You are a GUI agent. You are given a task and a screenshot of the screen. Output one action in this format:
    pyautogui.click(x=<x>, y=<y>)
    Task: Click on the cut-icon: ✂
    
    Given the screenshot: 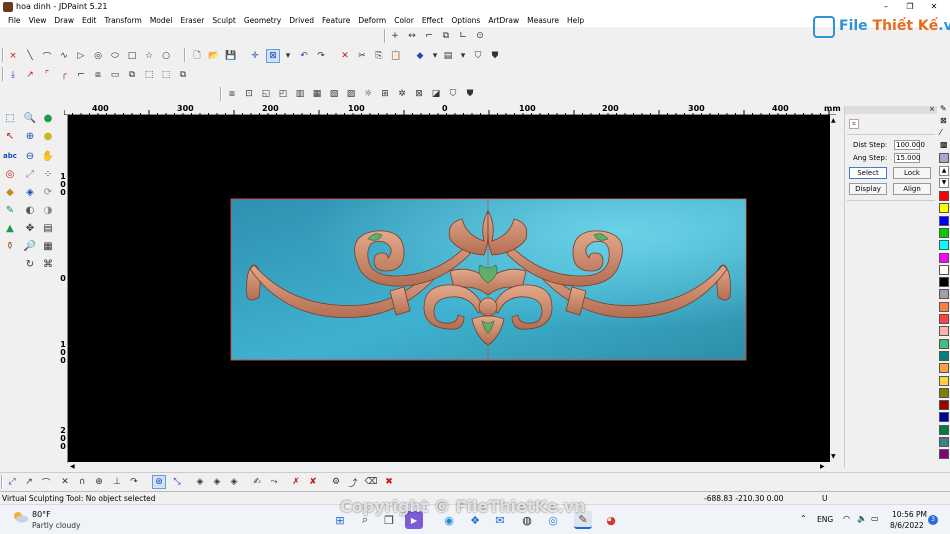 What is the action you would take?
    pyautogui.click(x=362, y=56)
    